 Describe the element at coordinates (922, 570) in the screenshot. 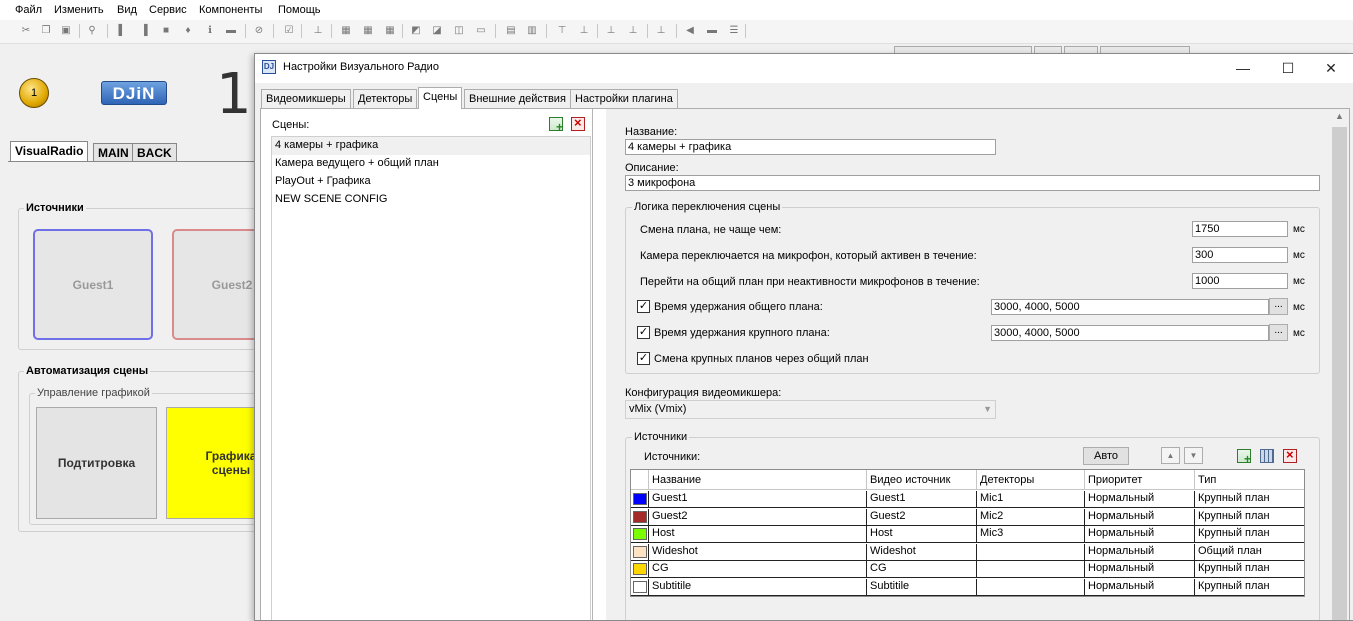

I see `table-cell-video: CG` at that location.